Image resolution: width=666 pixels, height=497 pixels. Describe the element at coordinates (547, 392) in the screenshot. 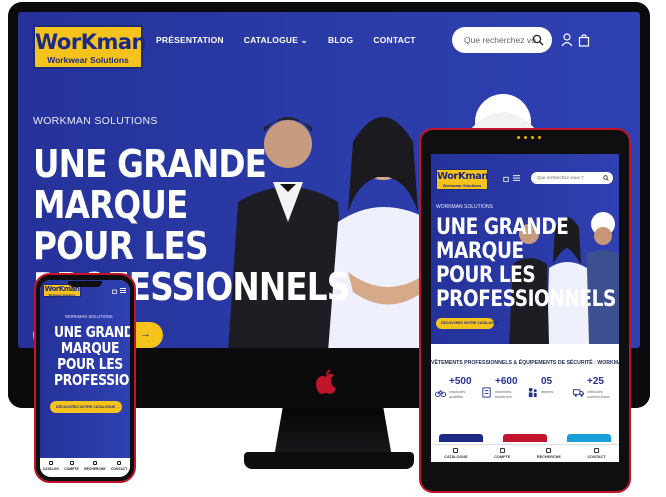

I see `stat-label: ateliers` at that location.